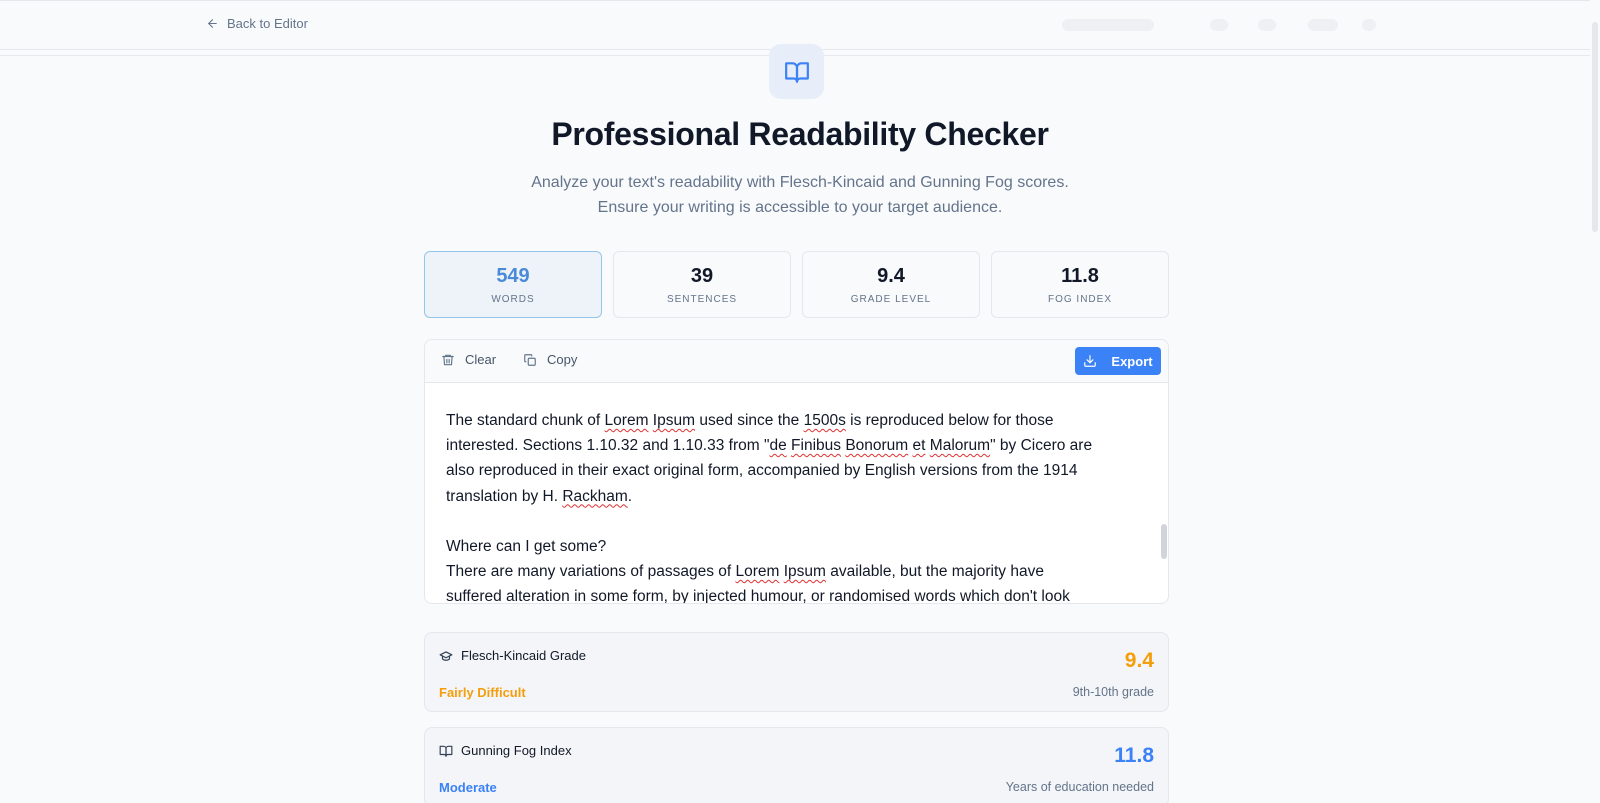  I want to click on stat-value: 39, so click(702, 276).